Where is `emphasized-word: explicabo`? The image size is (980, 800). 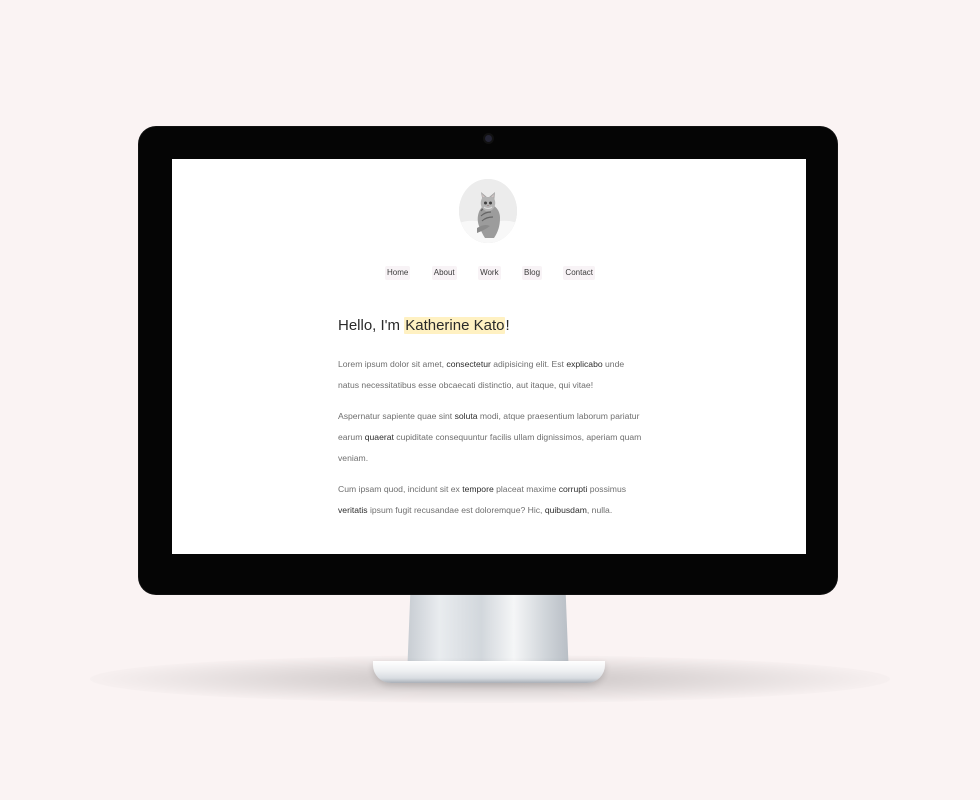 emphasized-word: explicabo is located at coordinates (584, 364).